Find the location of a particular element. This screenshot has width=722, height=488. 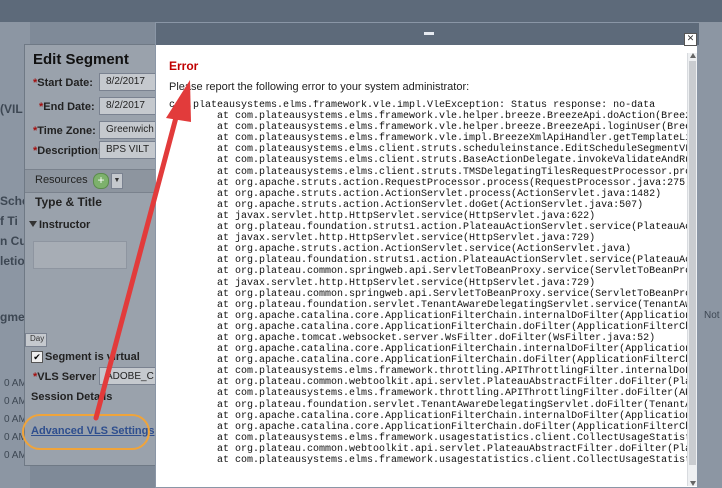

background-text-fragment: f Ti is located at coordinates (9, 221).